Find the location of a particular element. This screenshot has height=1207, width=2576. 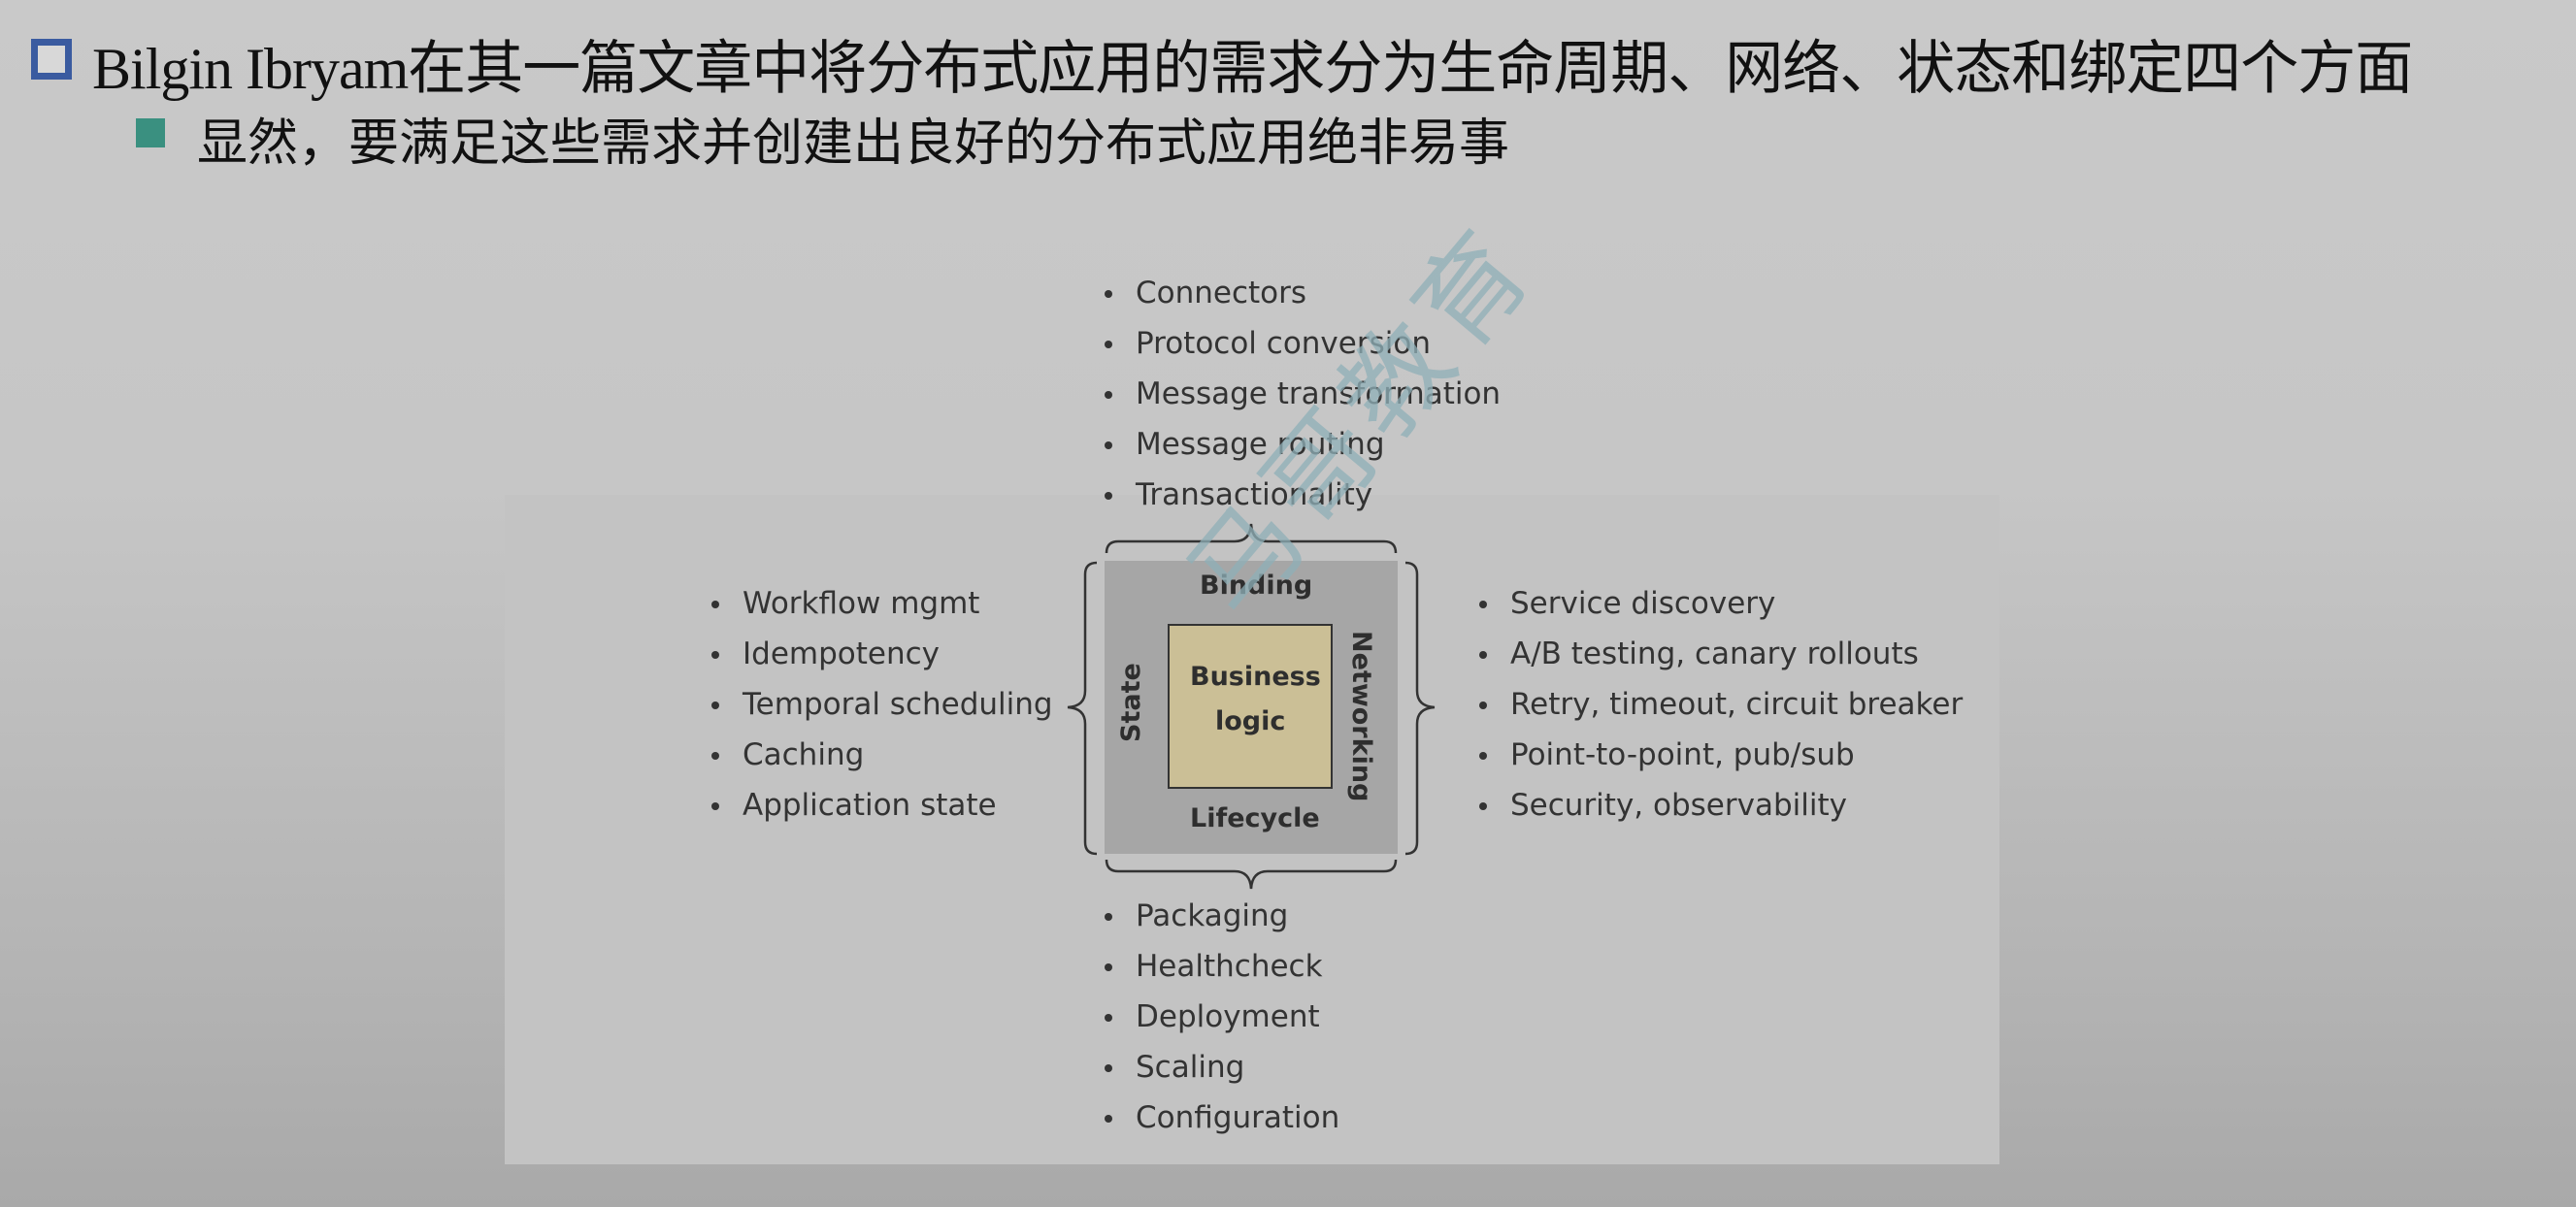

right-brace is located at coordinates (1420, 709).